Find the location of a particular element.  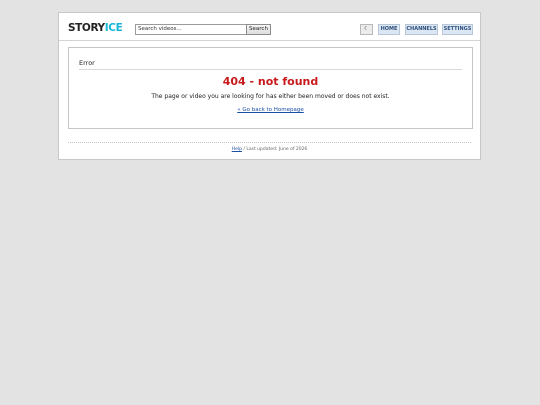

footer: Help / Last updated: June of 2026 is located at coordinates (269, 149).